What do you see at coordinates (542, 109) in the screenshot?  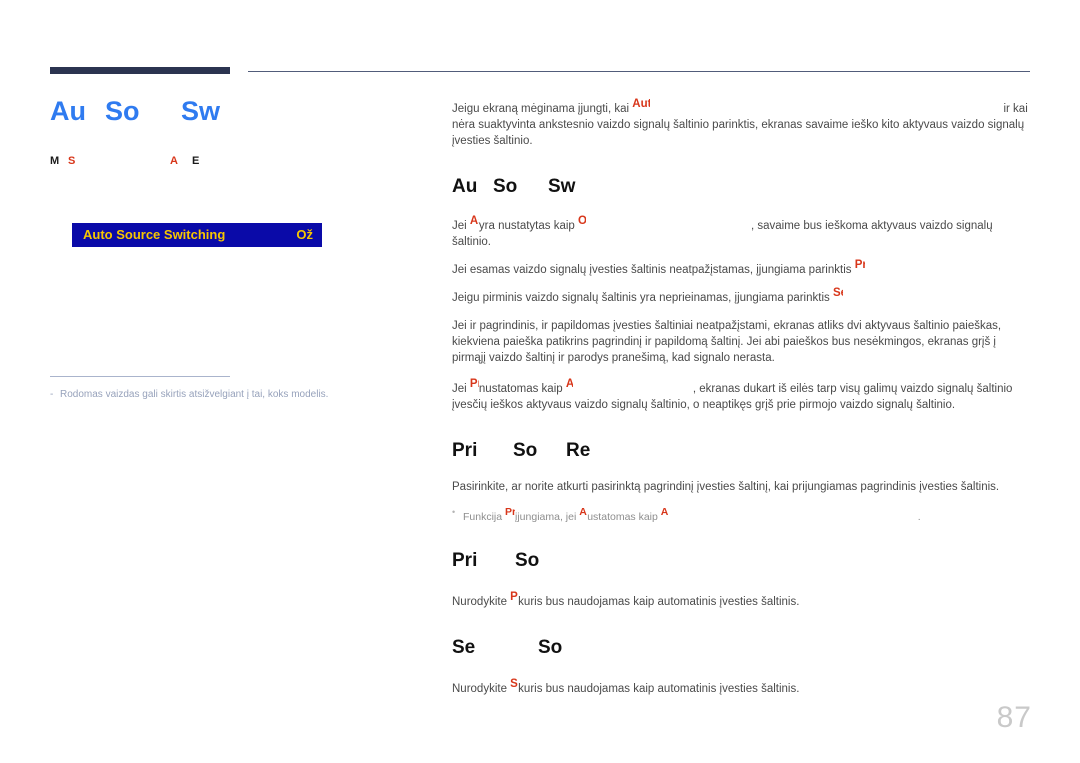 I see `intro-before: Jeigu ekraną mėginama įjungti, kai` at bounding box center [542, 109].